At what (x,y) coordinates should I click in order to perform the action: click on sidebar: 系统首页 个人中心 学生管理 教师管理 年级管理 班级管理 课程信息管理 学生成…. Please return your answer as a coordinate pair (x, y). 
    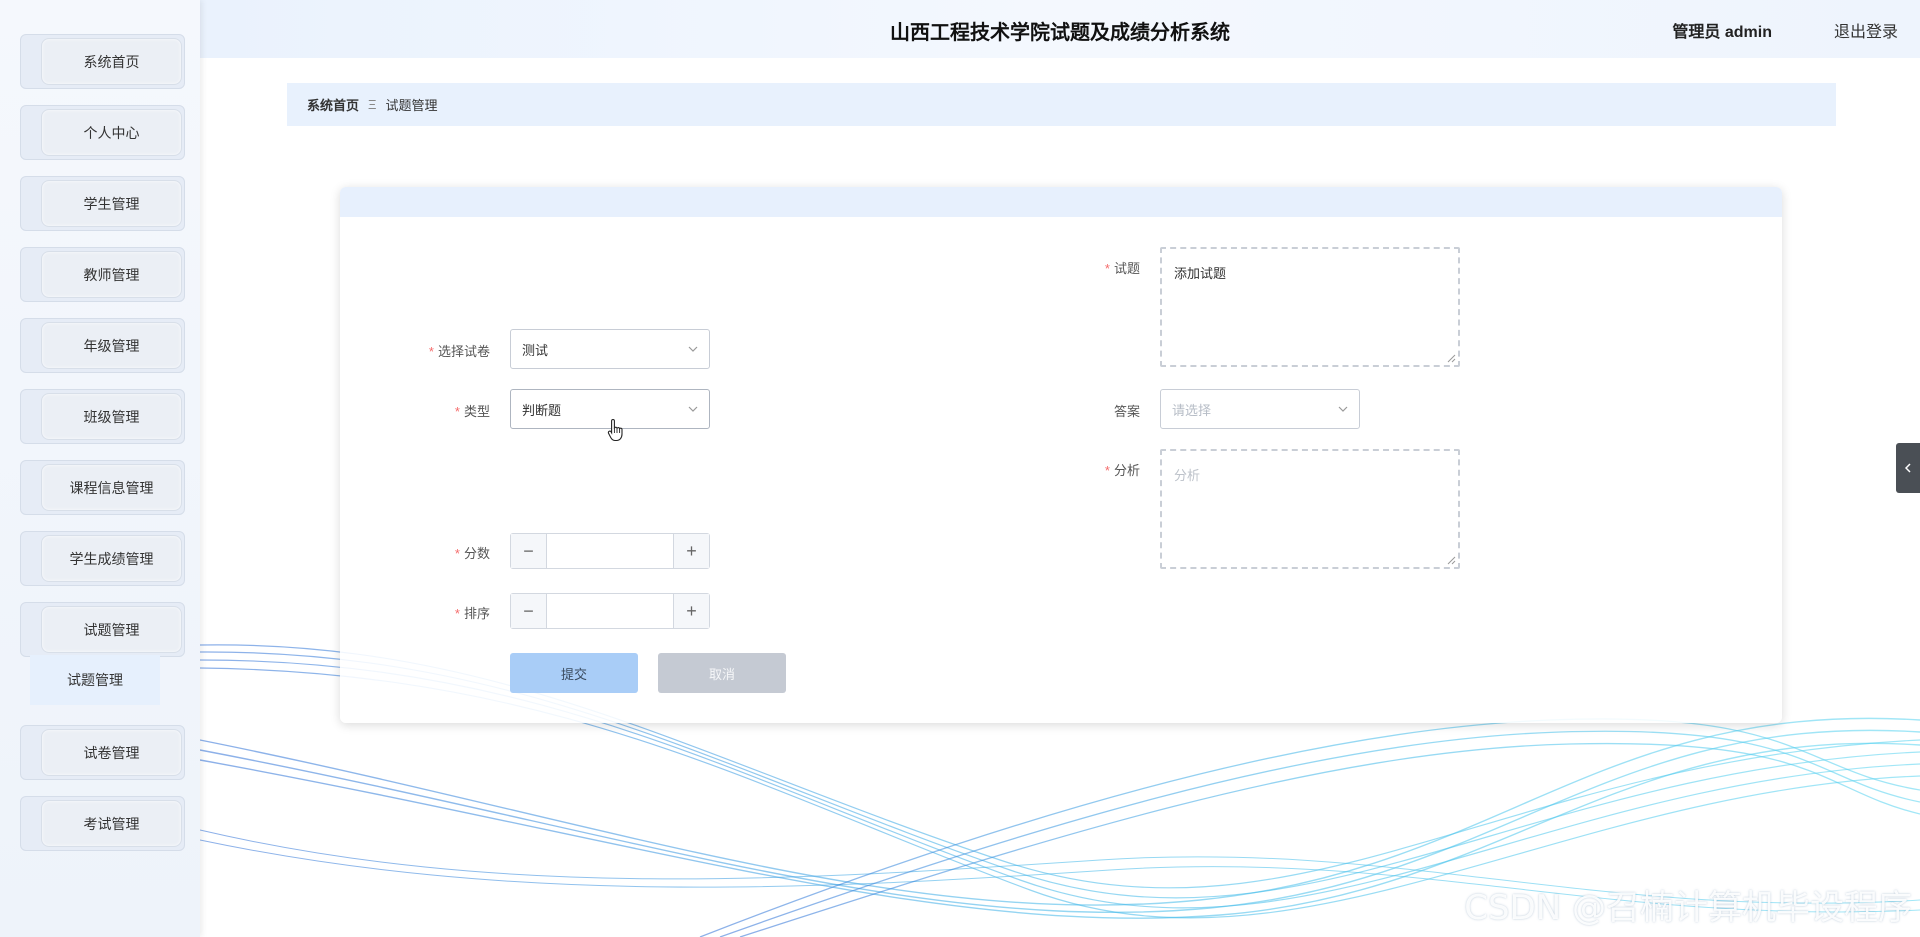
    Looking at the image, I should click on (100, 468).